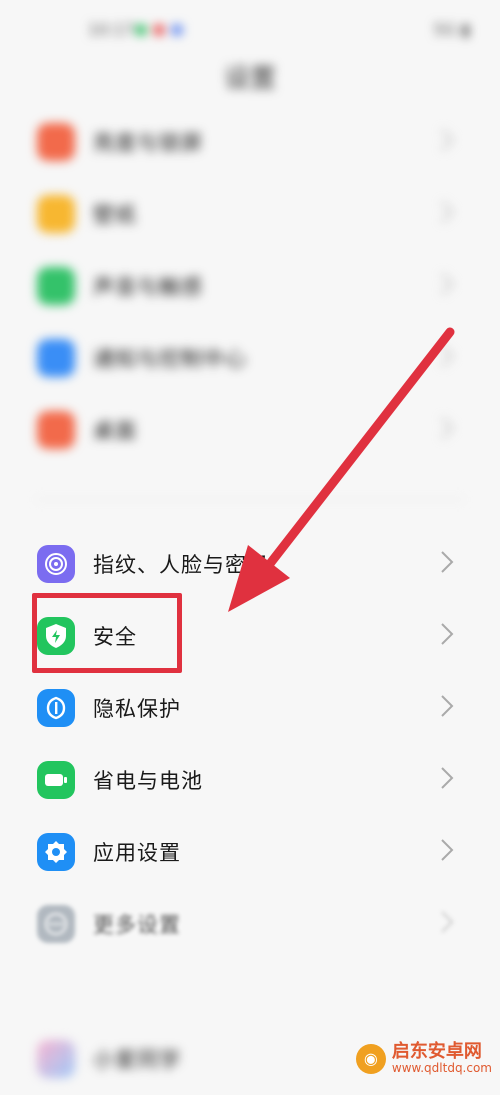 The image size is (500, 1095). What do you see at coordinates (56, 358) in the screenshot?
I see `notification-icon` at bounding box center [56, 358].